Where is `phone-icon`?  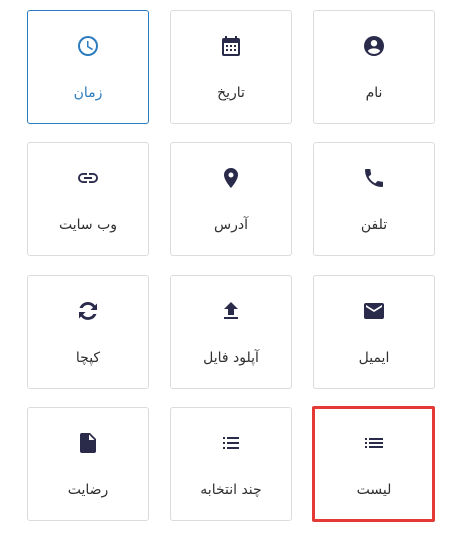 phone-icon is located at coordinates (374, 178).